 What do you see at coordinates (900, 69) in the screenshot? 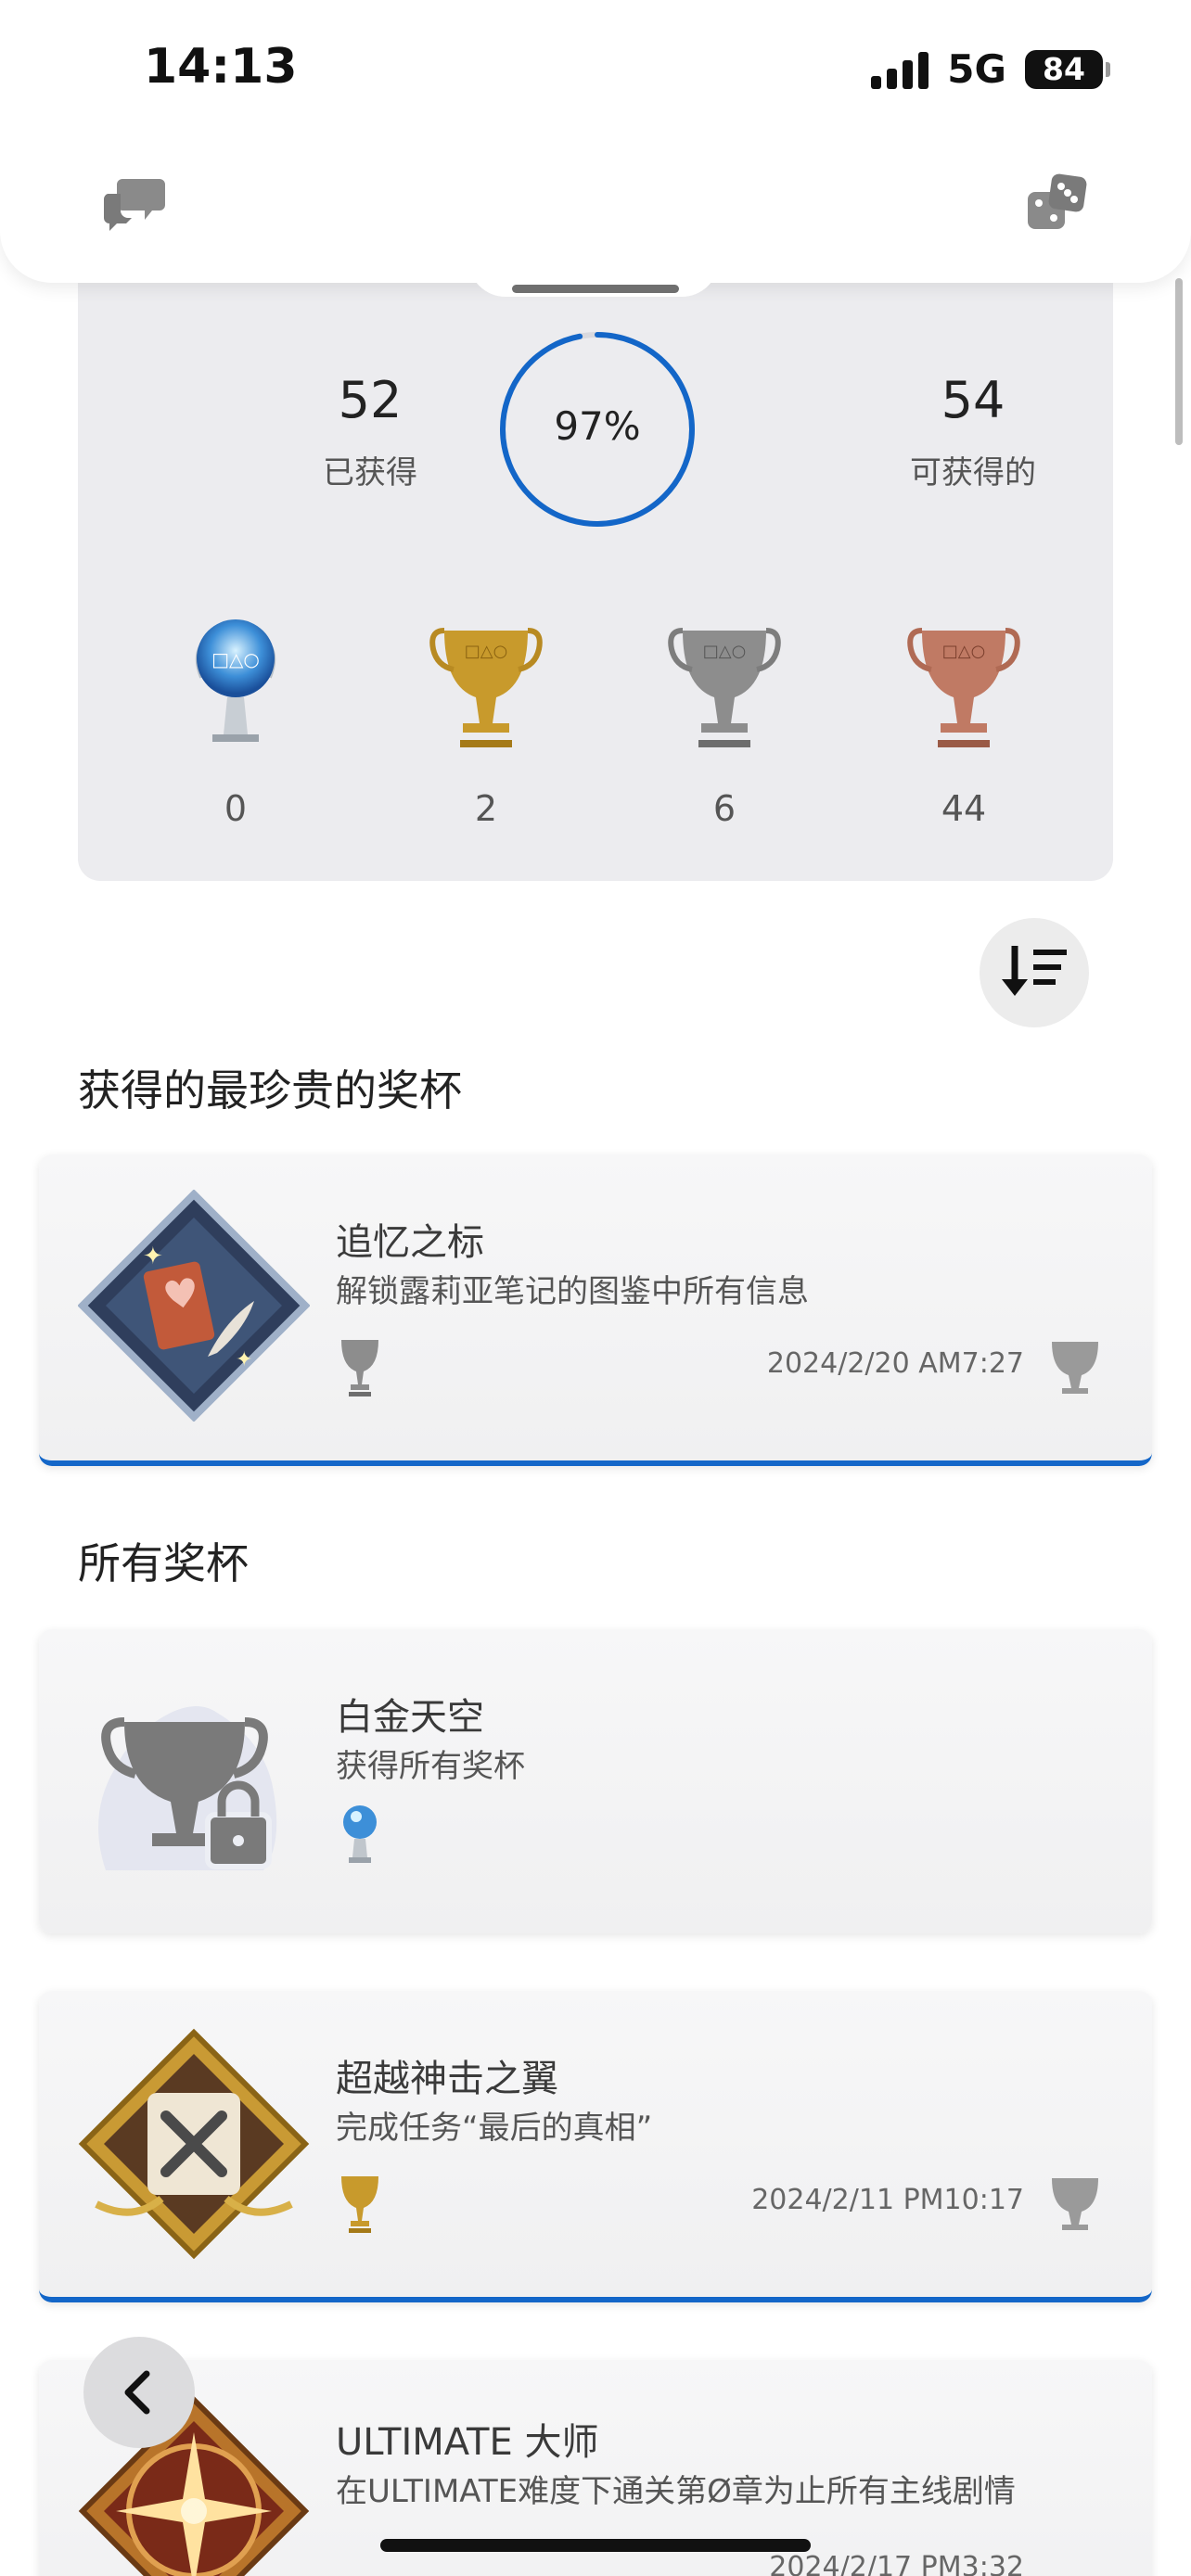
I see `signal-icon` at bounding box center [900, 69].